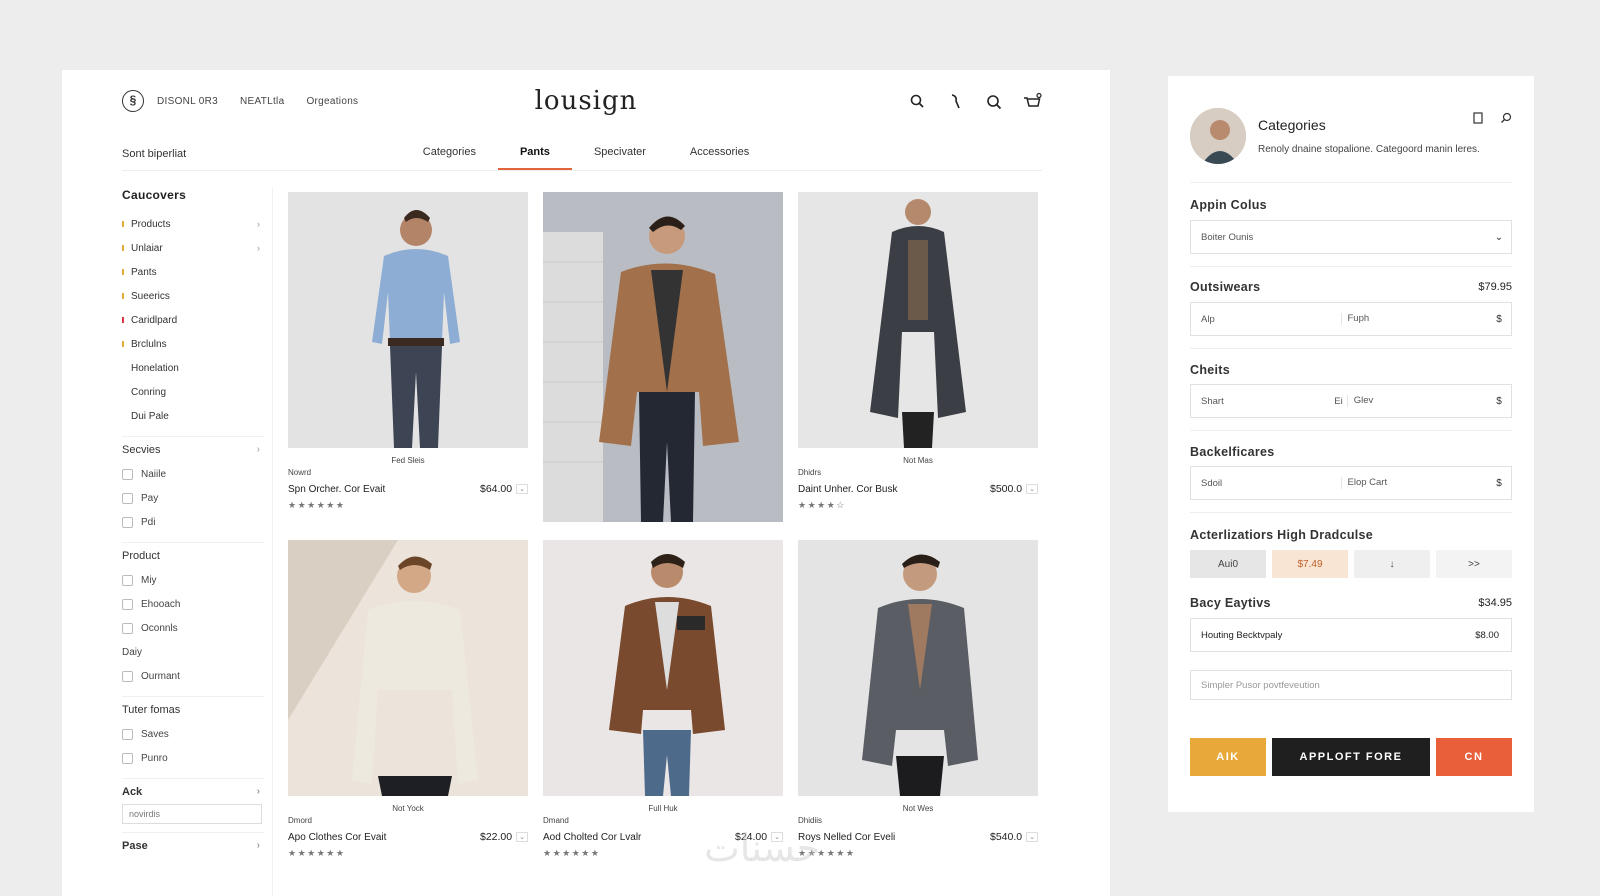  What do you see at coordinates (1478, 118) in the screenshot?
I see `note-icon` at bounding box center [1478, 118].